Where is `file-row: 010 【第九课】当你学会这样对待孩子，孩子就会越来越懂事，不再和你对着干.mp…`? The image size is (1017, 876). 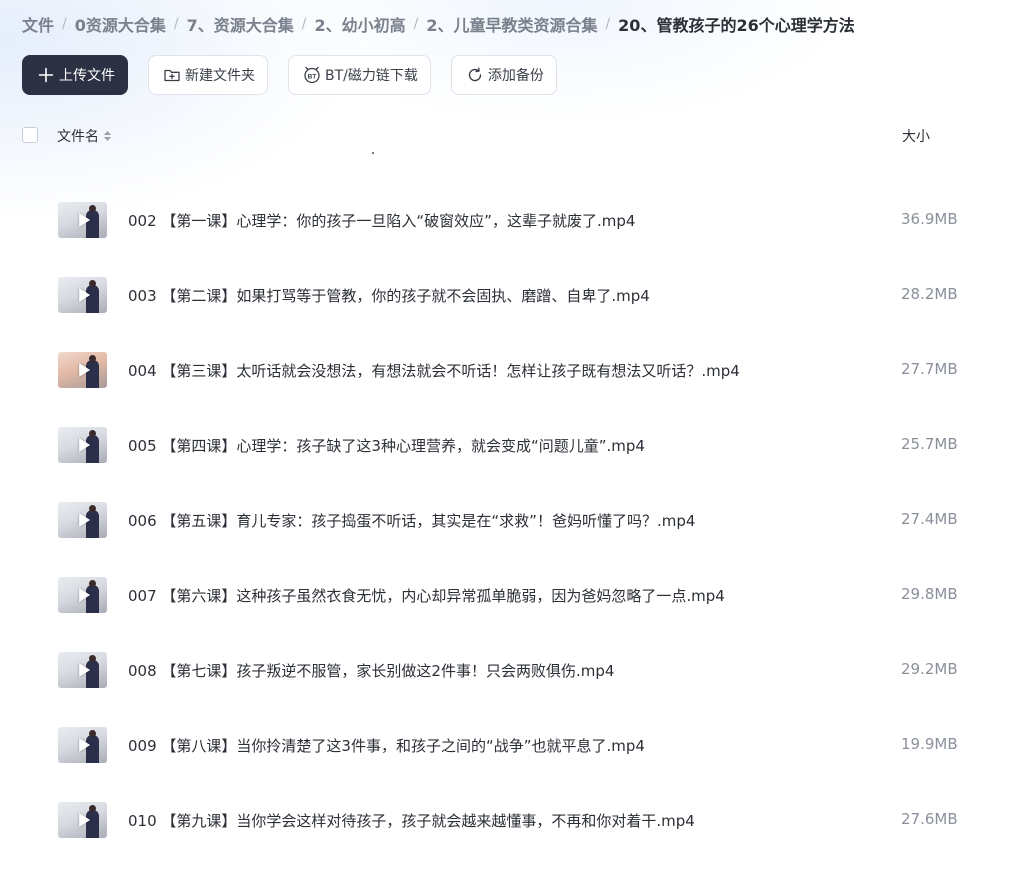
file-row: 010 【第九课】当你学会这样对待孩子，孩子就会越来越懂事，不再和你对着干.mp… is located at coordinates (508, 821).